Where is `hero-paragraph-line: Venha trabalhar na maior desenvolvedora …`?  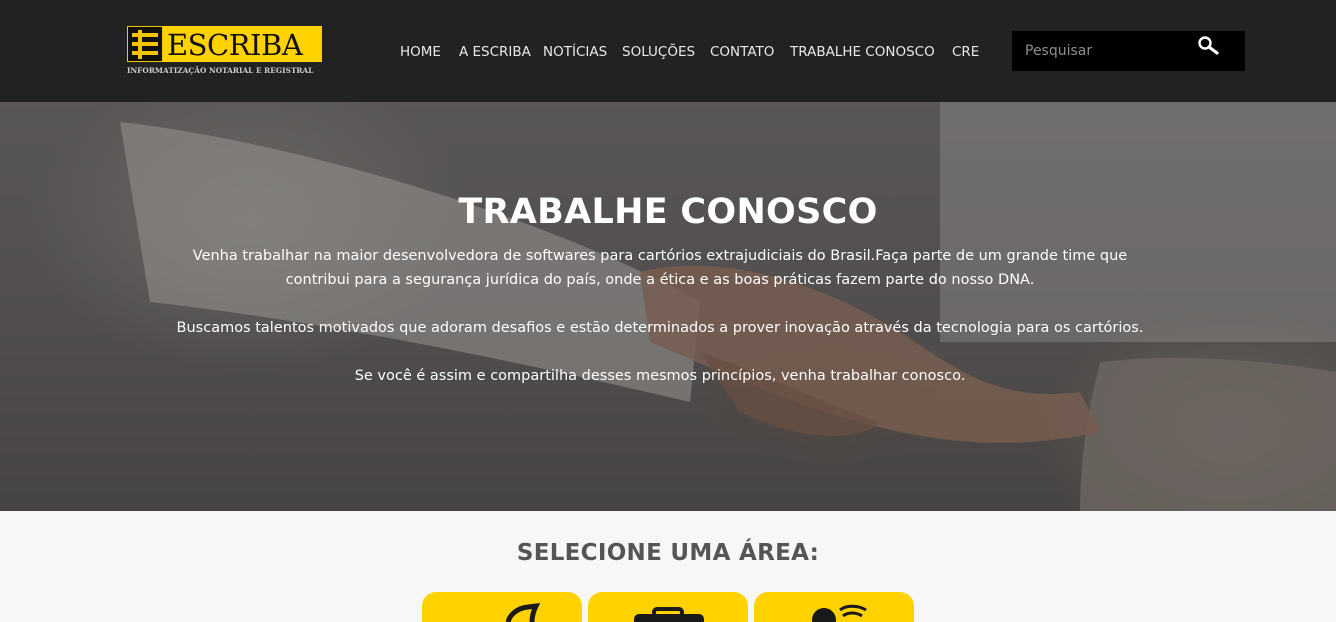 hero-paragraph-line: Venha trabalhar na maior desenvolvedora … is located at coordinates (660, 256).